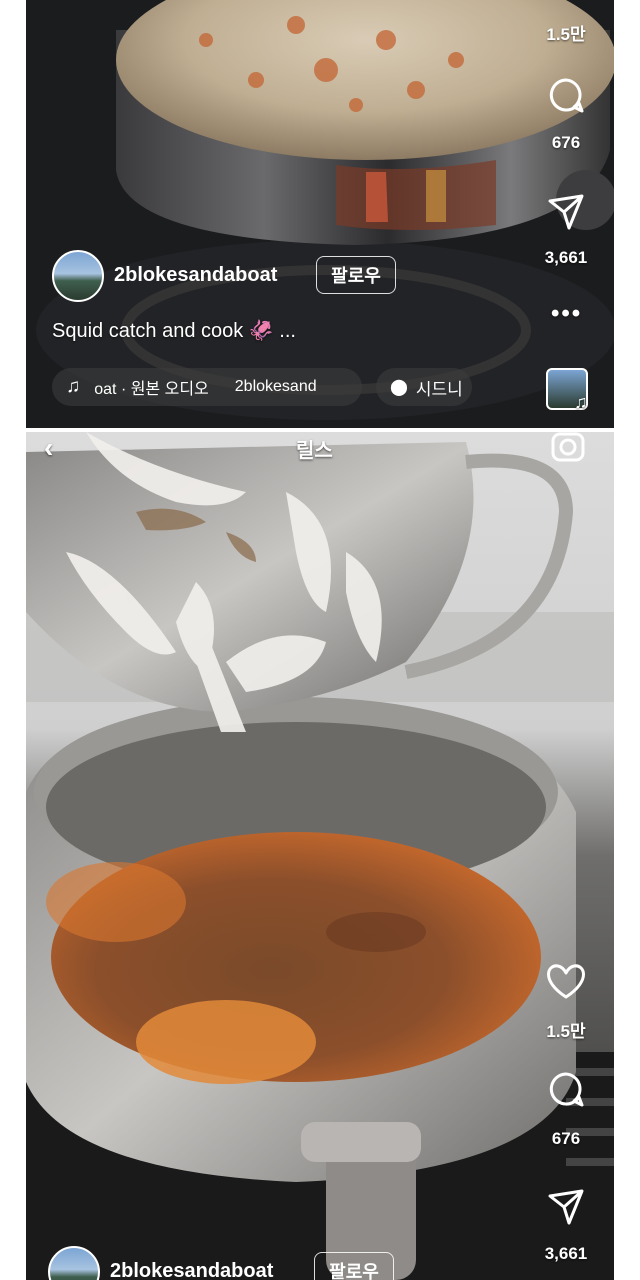 Image resolution: width=640 pixels, height=1280 pixels. Describe the element at coordinates (78, 276) in the screenshot. I see `avatar` at that location.